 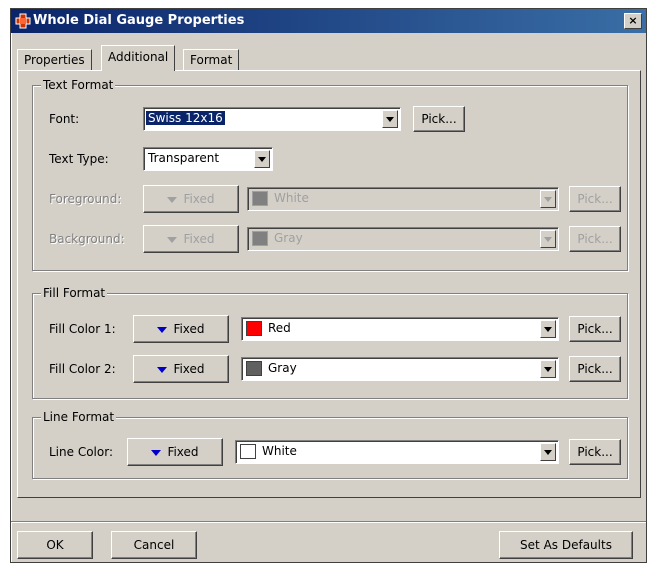 I want to click on fill-color1-mode-label: Fixed, so click(x=189, y=329).